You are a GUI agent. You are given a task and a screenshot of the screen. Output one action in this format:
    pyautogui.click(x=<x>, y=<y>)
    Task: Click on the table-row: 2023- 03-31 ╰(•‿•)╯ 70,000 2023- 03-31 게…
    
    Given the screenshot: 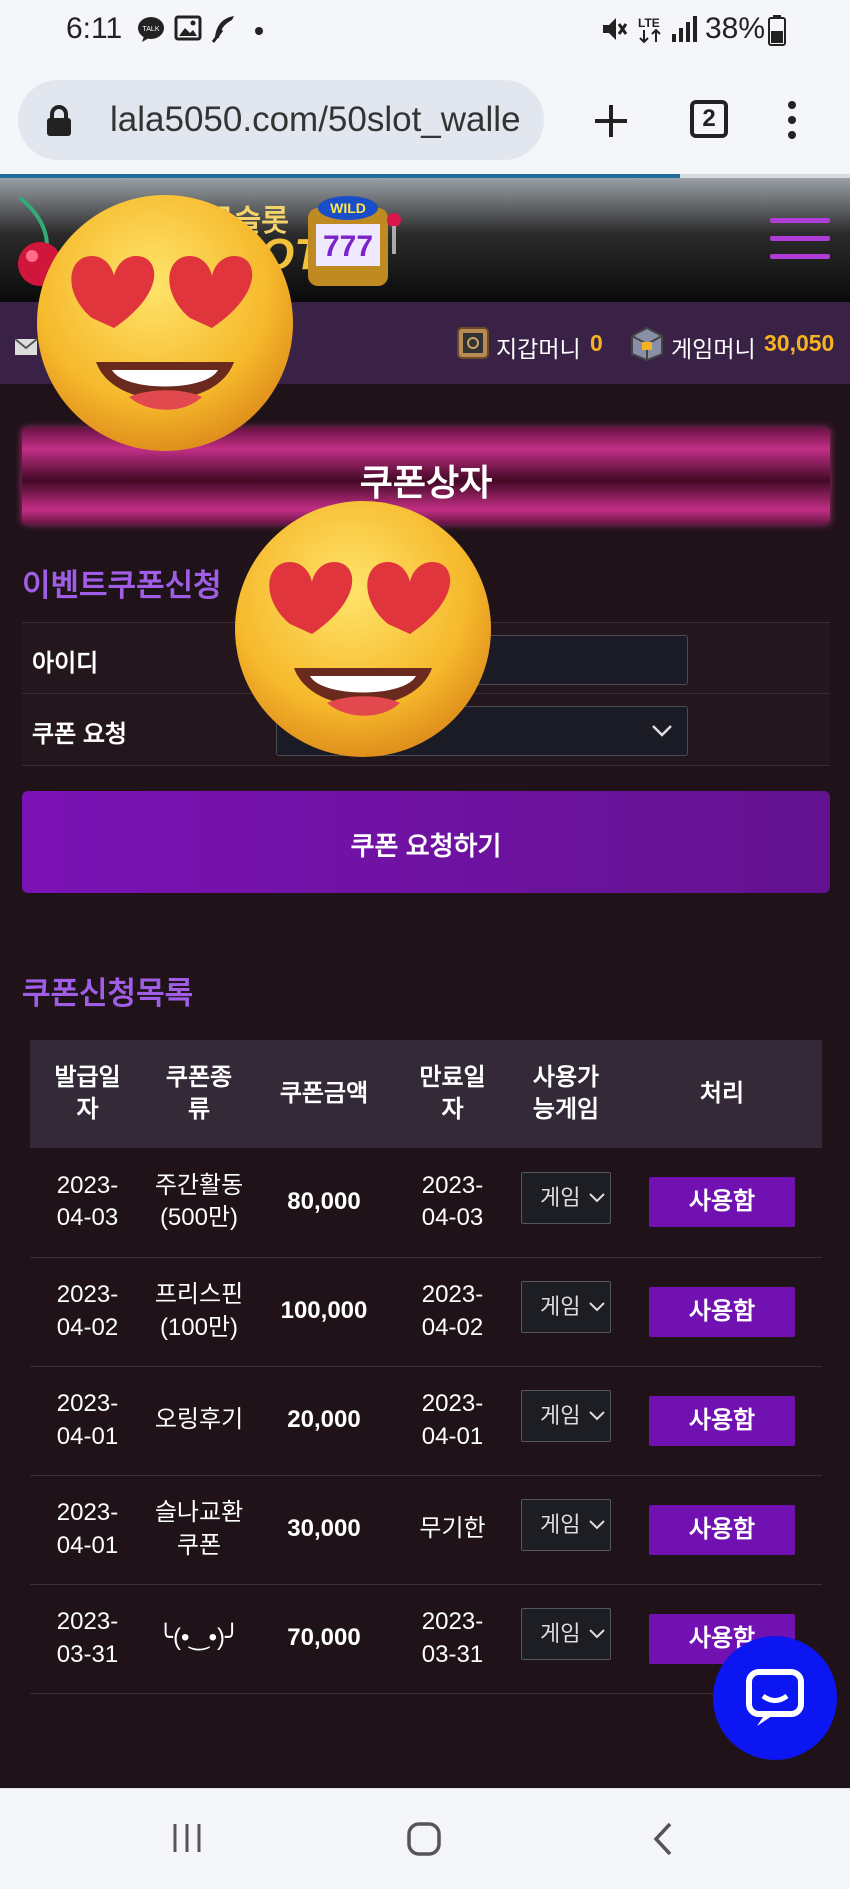 What is the action you would take?
    pyautogui.click(x=426, y=1639)
    